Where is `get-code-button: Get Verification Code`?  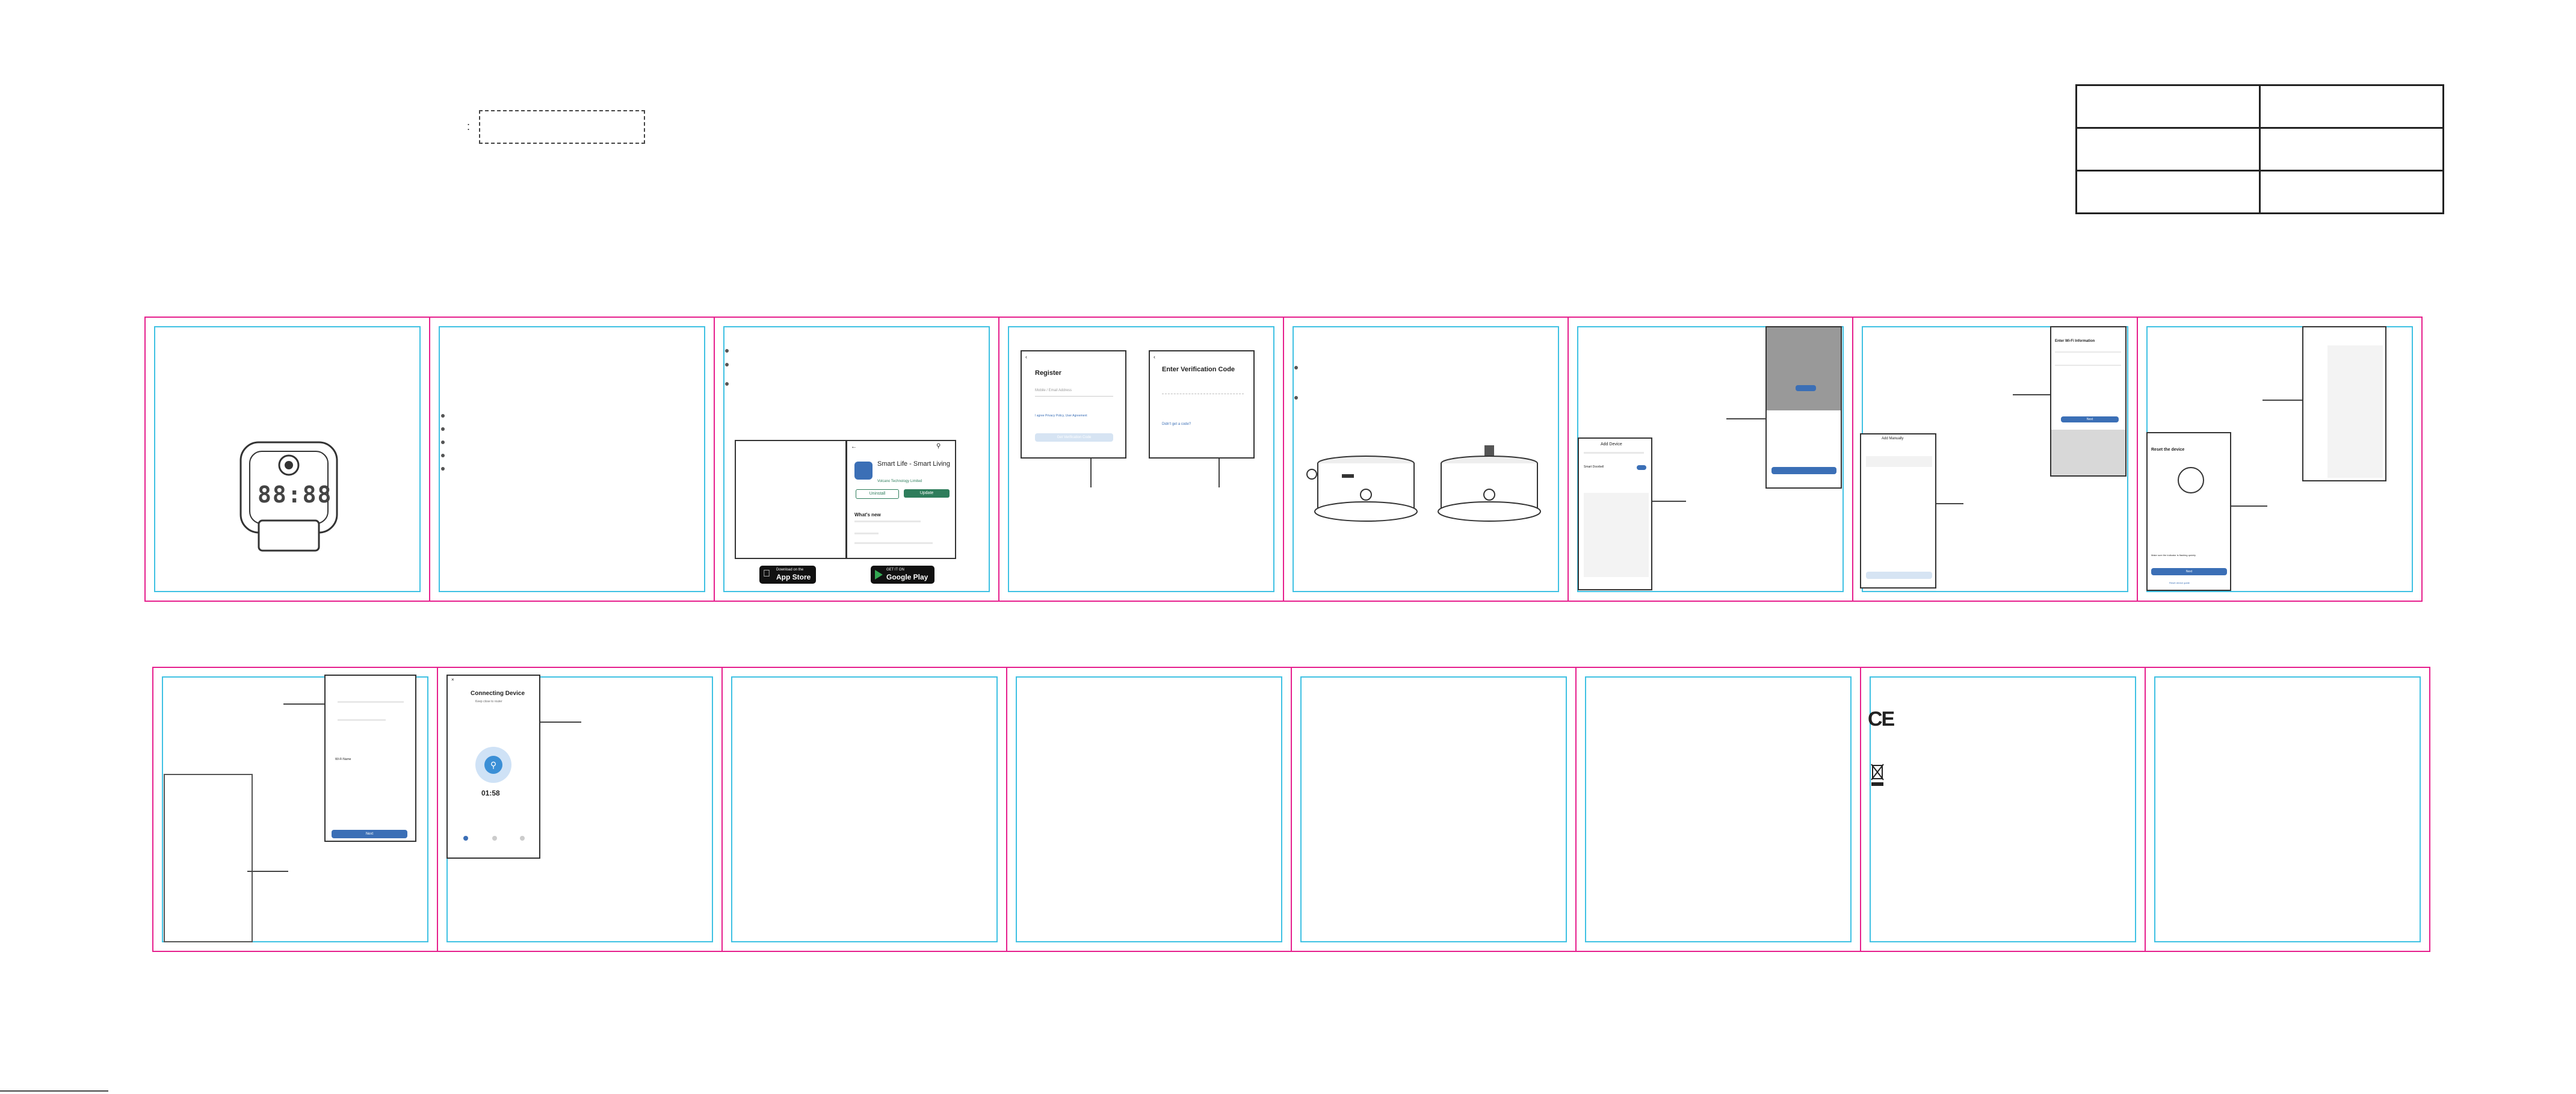 get-code-button: Get Verification Code is located at coordinates (1074, 437).